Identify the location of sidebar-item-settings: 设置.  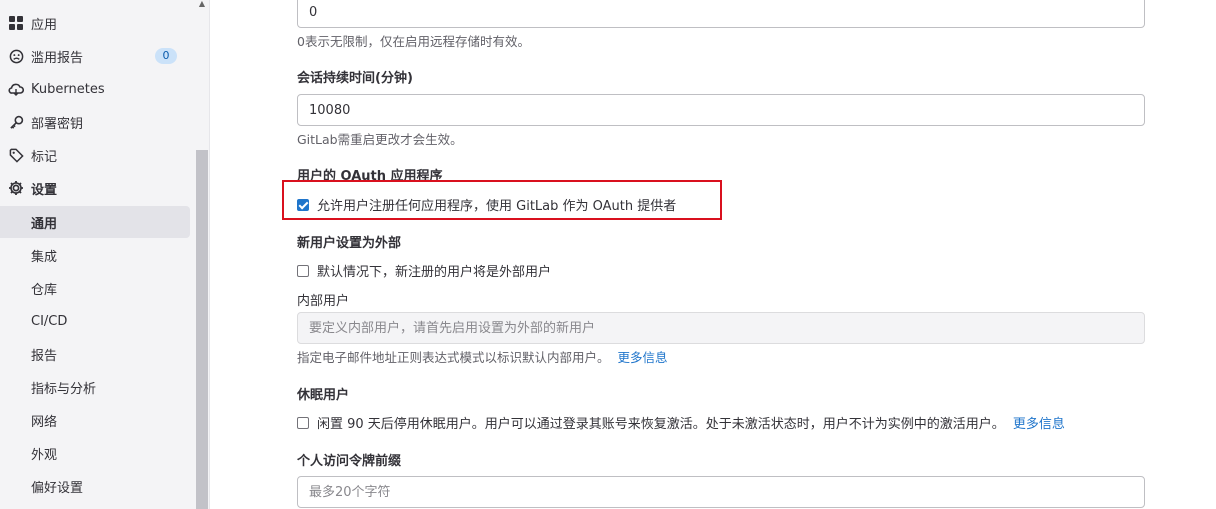
(95, 188).